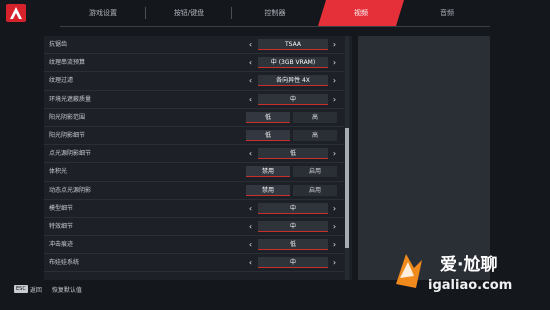  Describe the element at coordinates (293, 63) in the screenshot. I see `setting-value: 中 (3GB VRAM)` at that location.